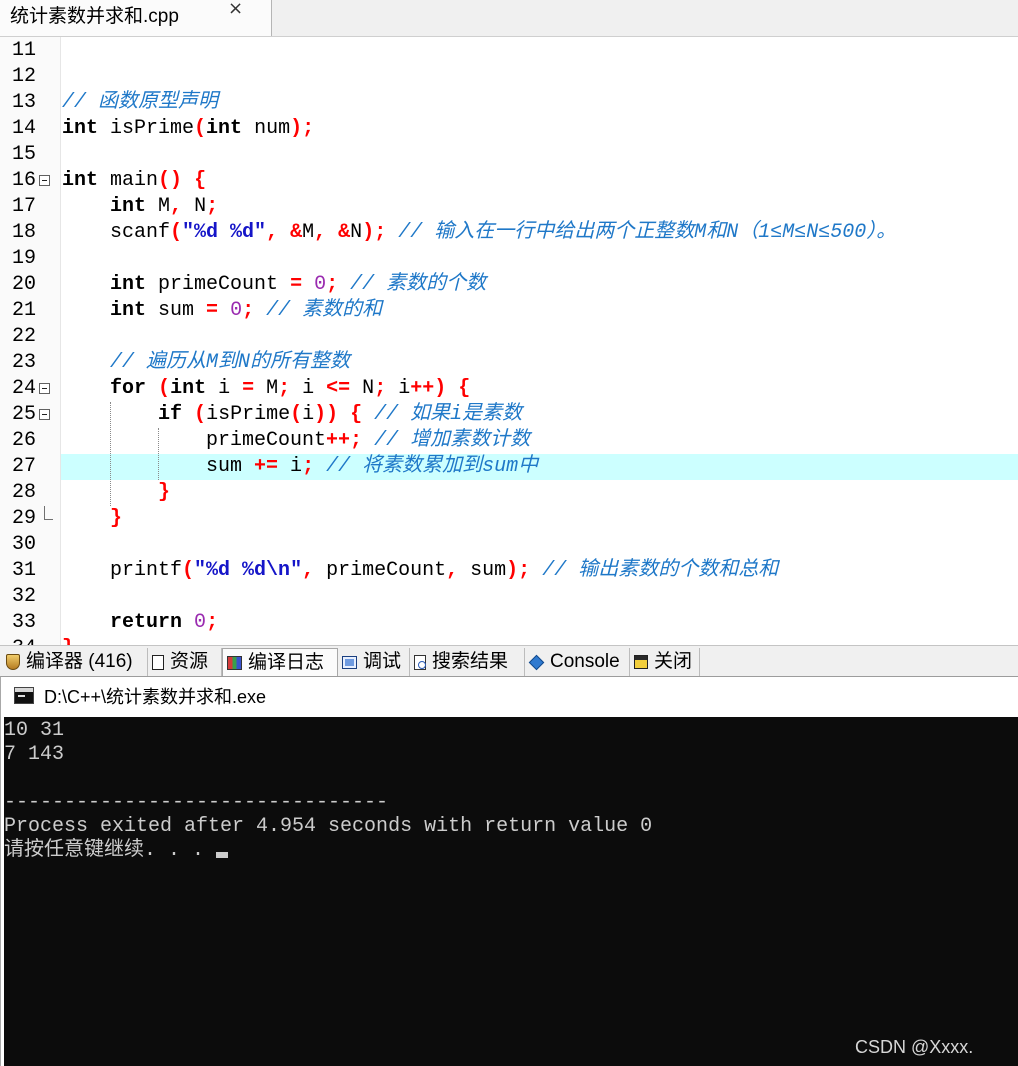  What do you see at coordinates (30, 597) in the screenshot?
I see `gutter-cell: 32` at bounding box center [30, 597].